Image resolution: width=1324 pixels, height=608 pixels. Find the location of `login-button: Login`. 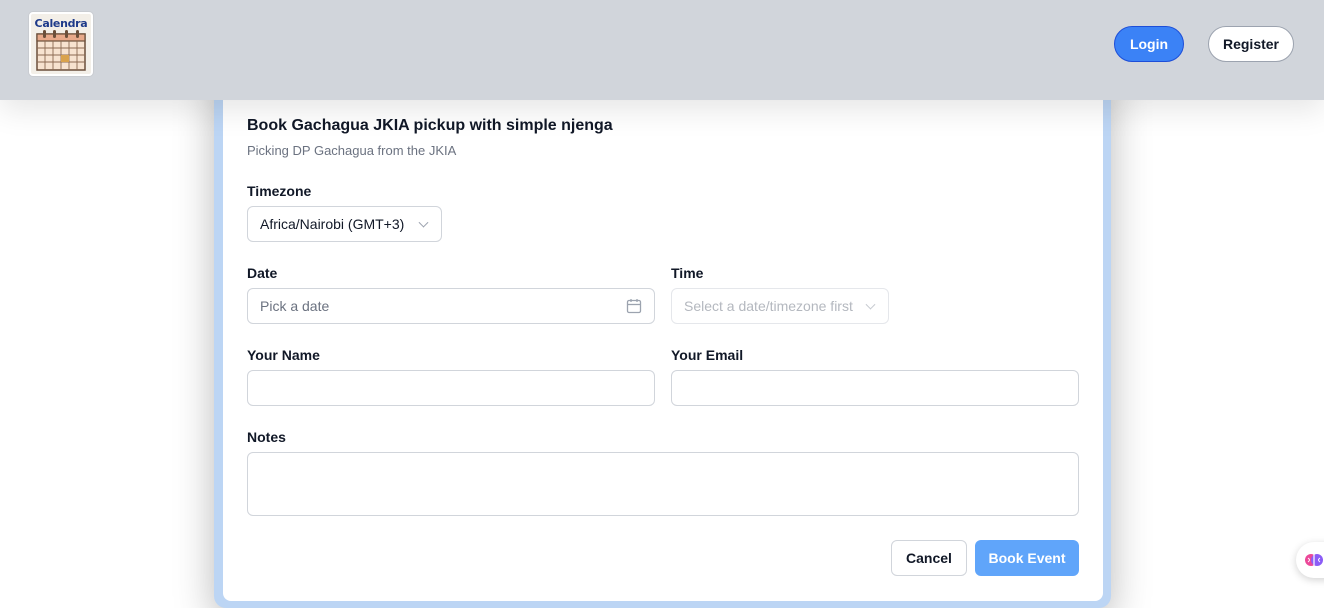

login-button: Login is located at coordinates (1149, 44).